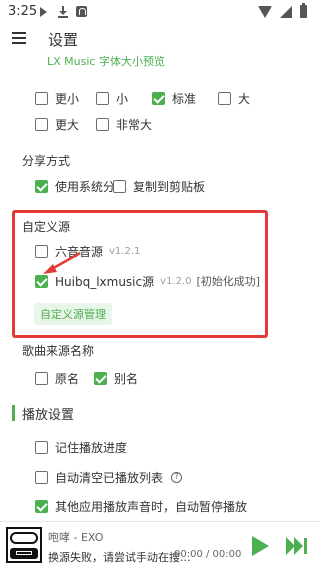 This screenshot has width=320, height=569. I want to click on auto-pause-option: 其他应用播放声音时，自动暂停播放, so click(141, 506).